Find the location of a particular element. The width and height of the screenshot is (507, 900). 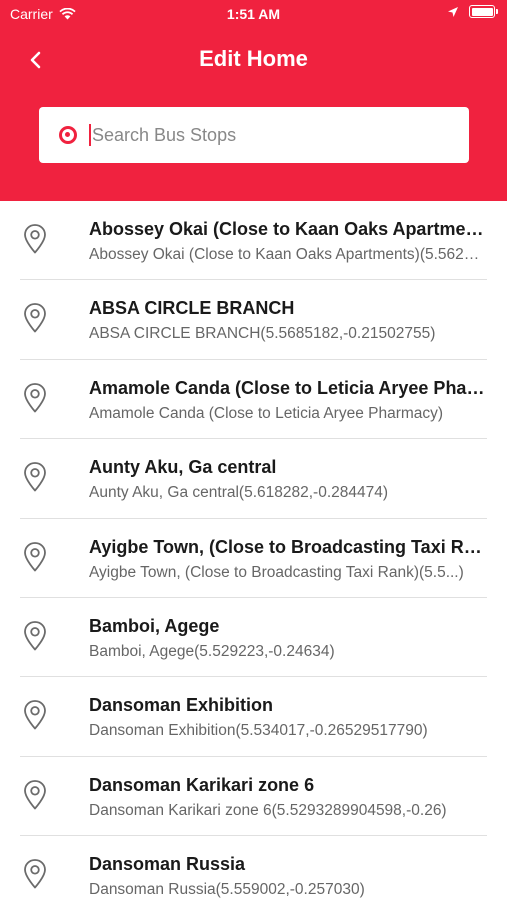

bus-stop-detail: Bamboi, Agege(5.529223,-0.24634) is located at coordinates (212, 651).